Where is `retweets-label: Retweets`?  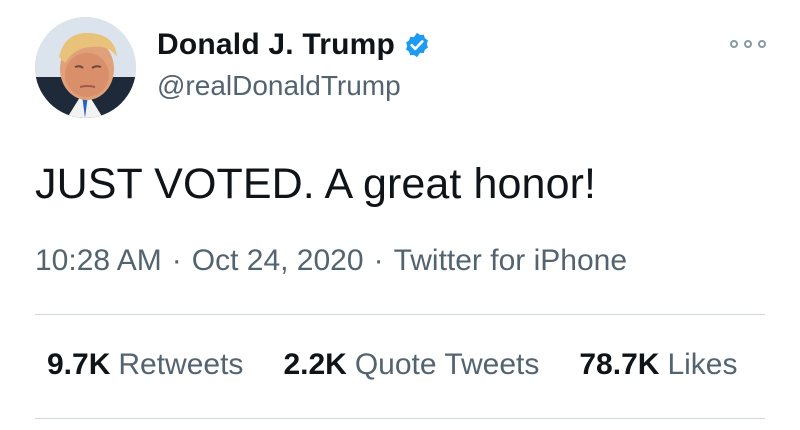 retweets-label: Retweets is located at coordinates (181, 364).